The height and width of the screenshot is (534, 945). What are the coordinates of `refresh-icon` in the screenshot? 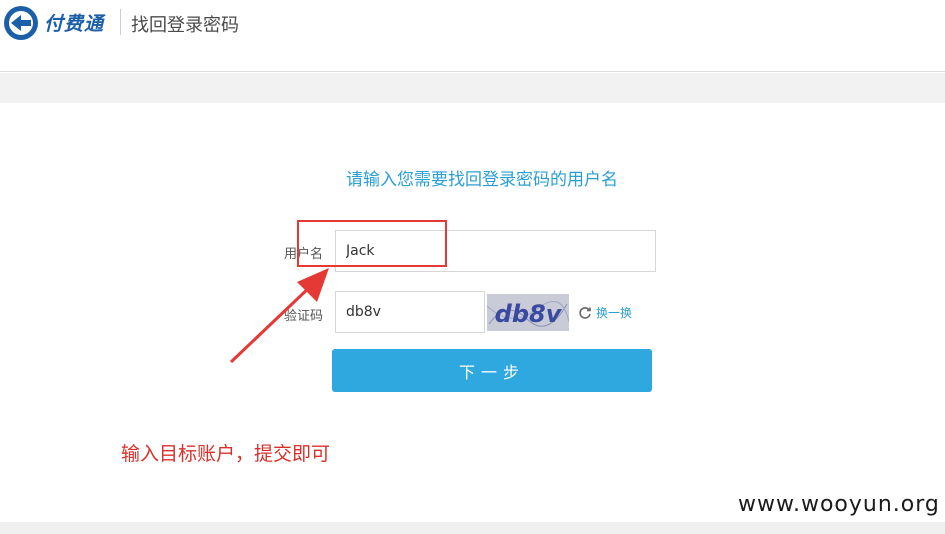 It's located at (585, 312).